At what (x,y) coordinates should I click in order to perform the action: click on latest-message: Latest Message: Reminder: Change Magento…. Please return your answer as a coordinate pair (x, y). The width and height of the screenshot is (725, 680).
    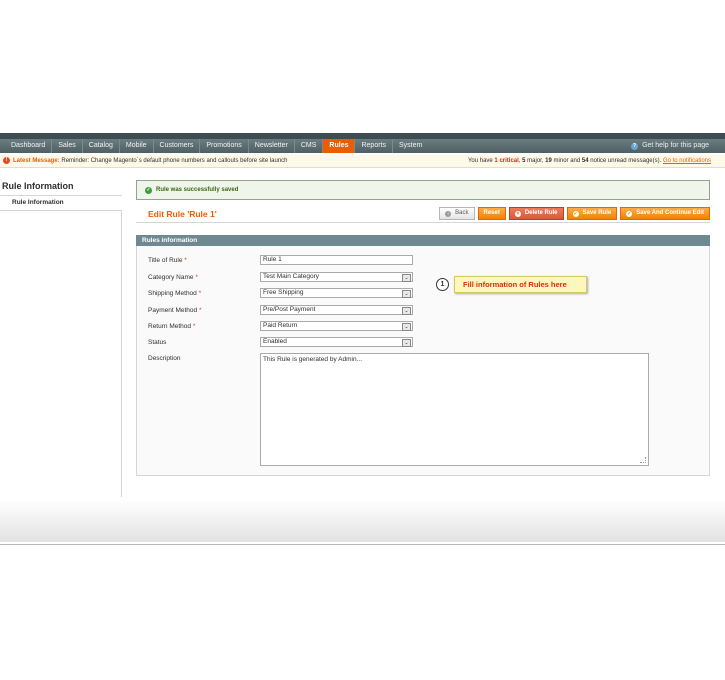
    Looking at the image, I should click on (150, 161).